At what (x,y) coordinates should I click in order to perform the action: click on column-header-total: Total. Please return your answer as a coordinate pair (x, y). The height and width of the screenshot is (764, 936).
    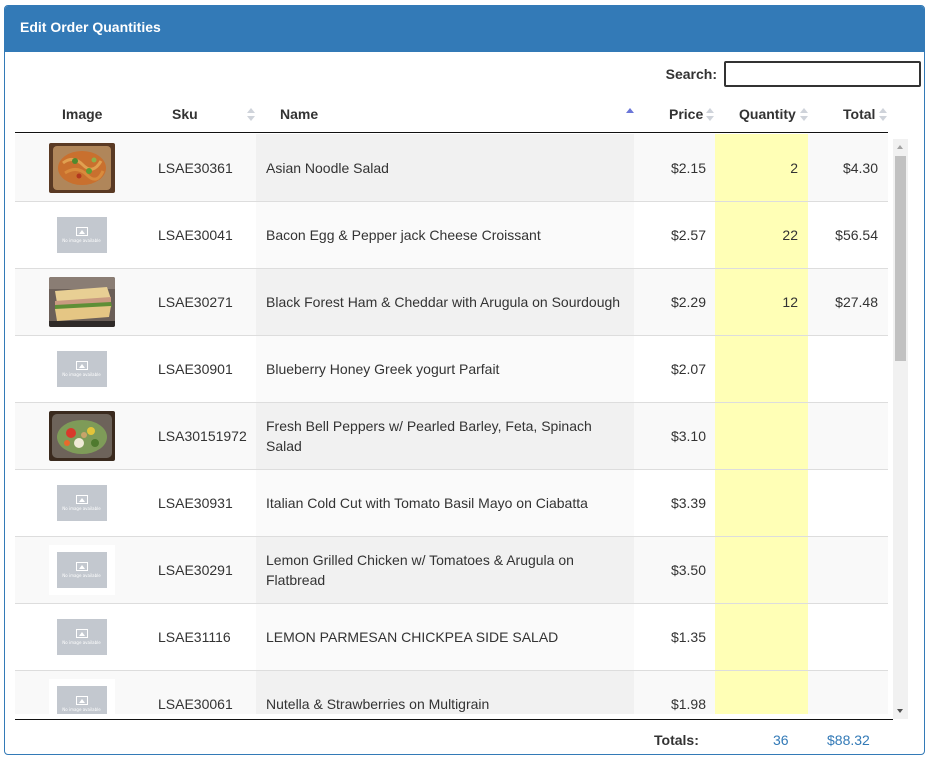
    Looking at the image, I should click on (859, 114).